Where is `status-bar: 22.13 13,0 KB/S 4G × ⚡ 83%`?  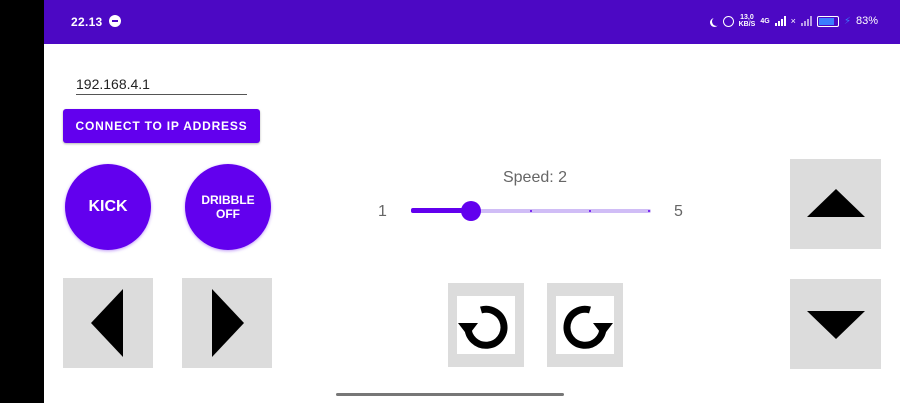
status-bar: 22.13 13,0 KB/S 4G × ⚡ 83% is located at coordinates (472, 22).